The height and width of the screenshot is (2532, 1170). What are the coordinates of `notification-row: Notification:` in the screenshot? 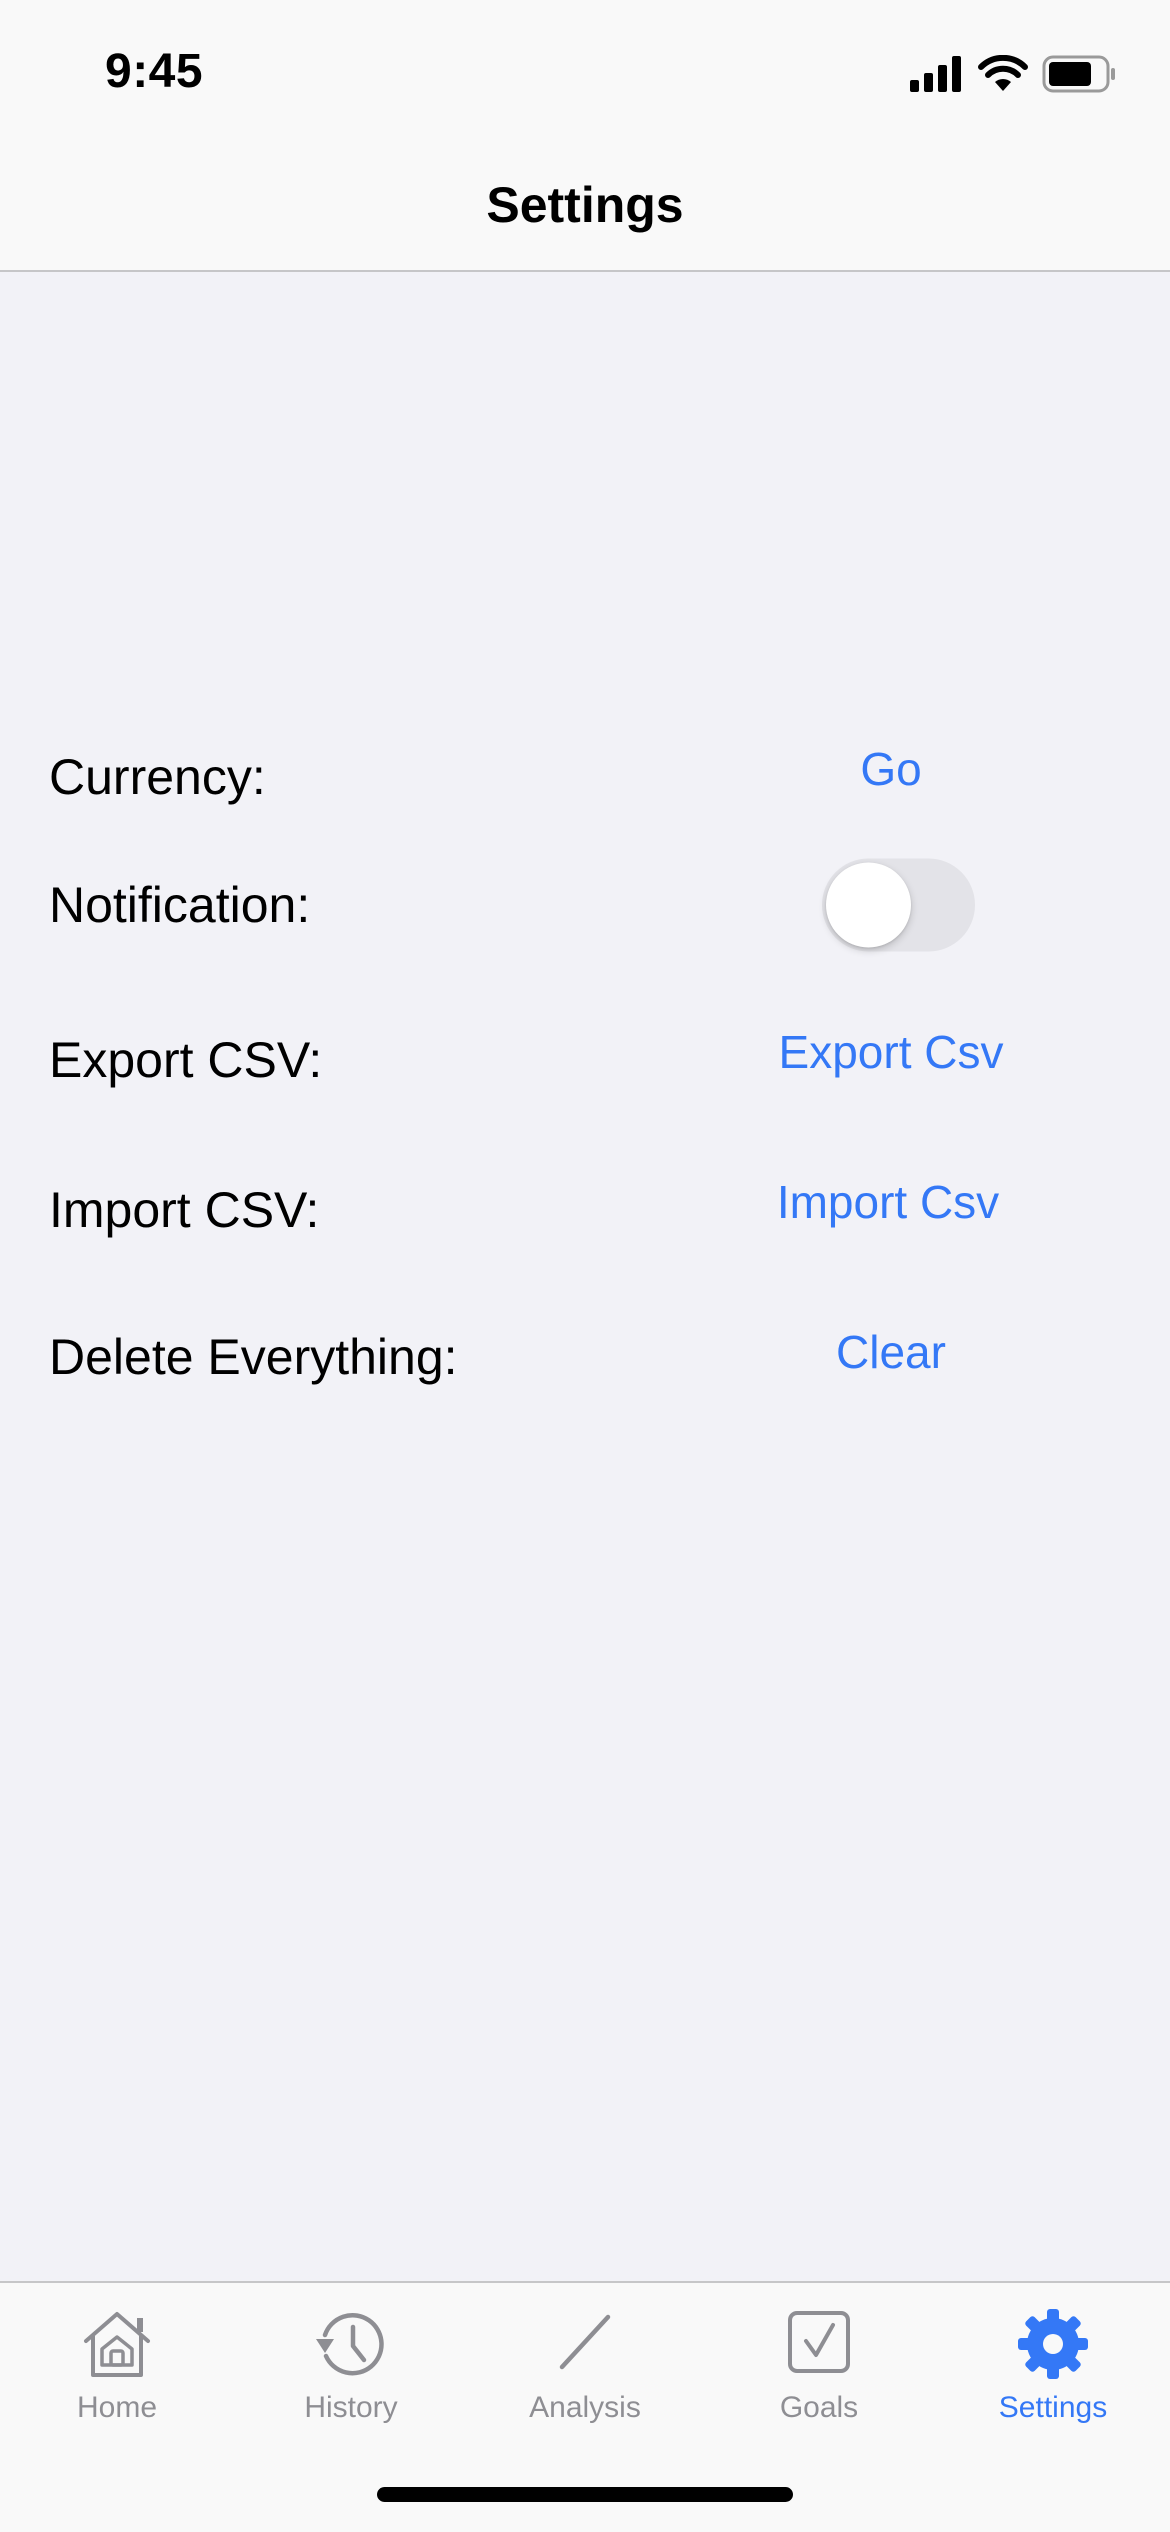 It's located at (585, 905).